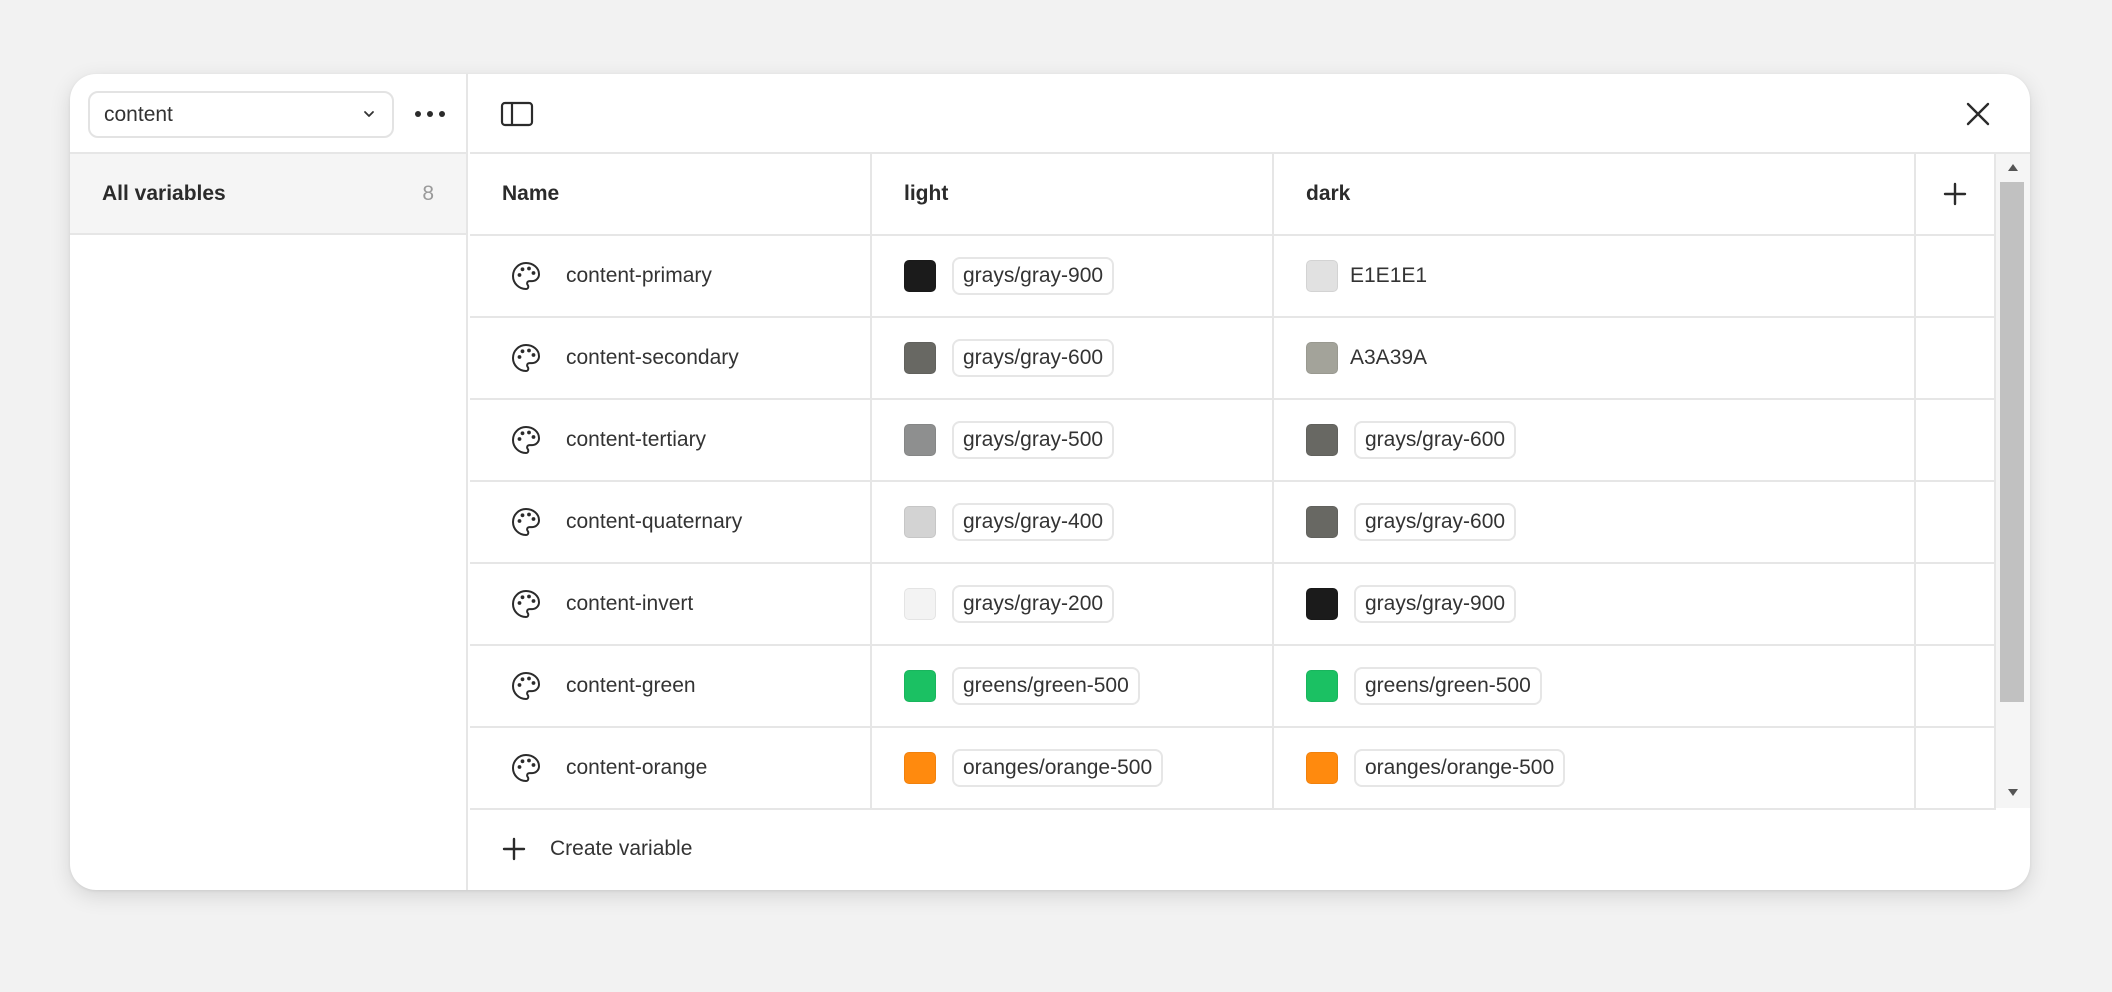  I want to click on variable-name-cell: content-invert, so click(671, 604).